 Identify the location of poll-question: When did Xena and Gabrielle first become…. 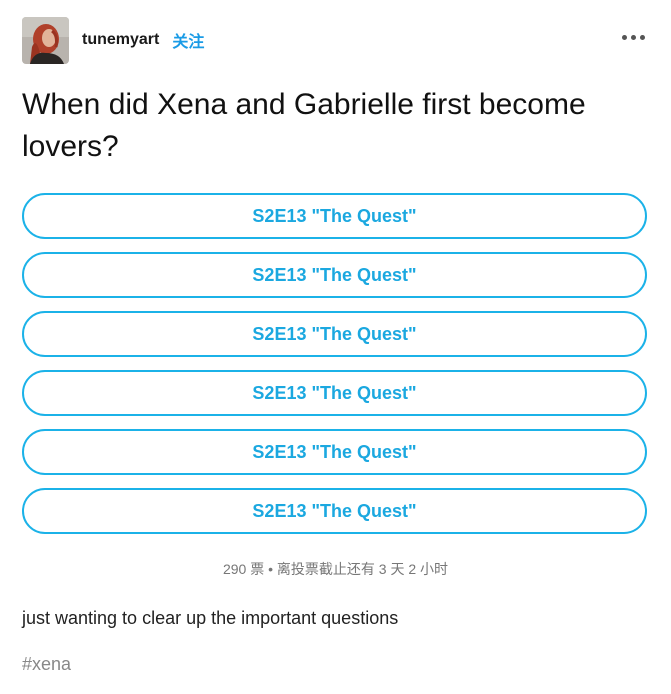
(304, 125).